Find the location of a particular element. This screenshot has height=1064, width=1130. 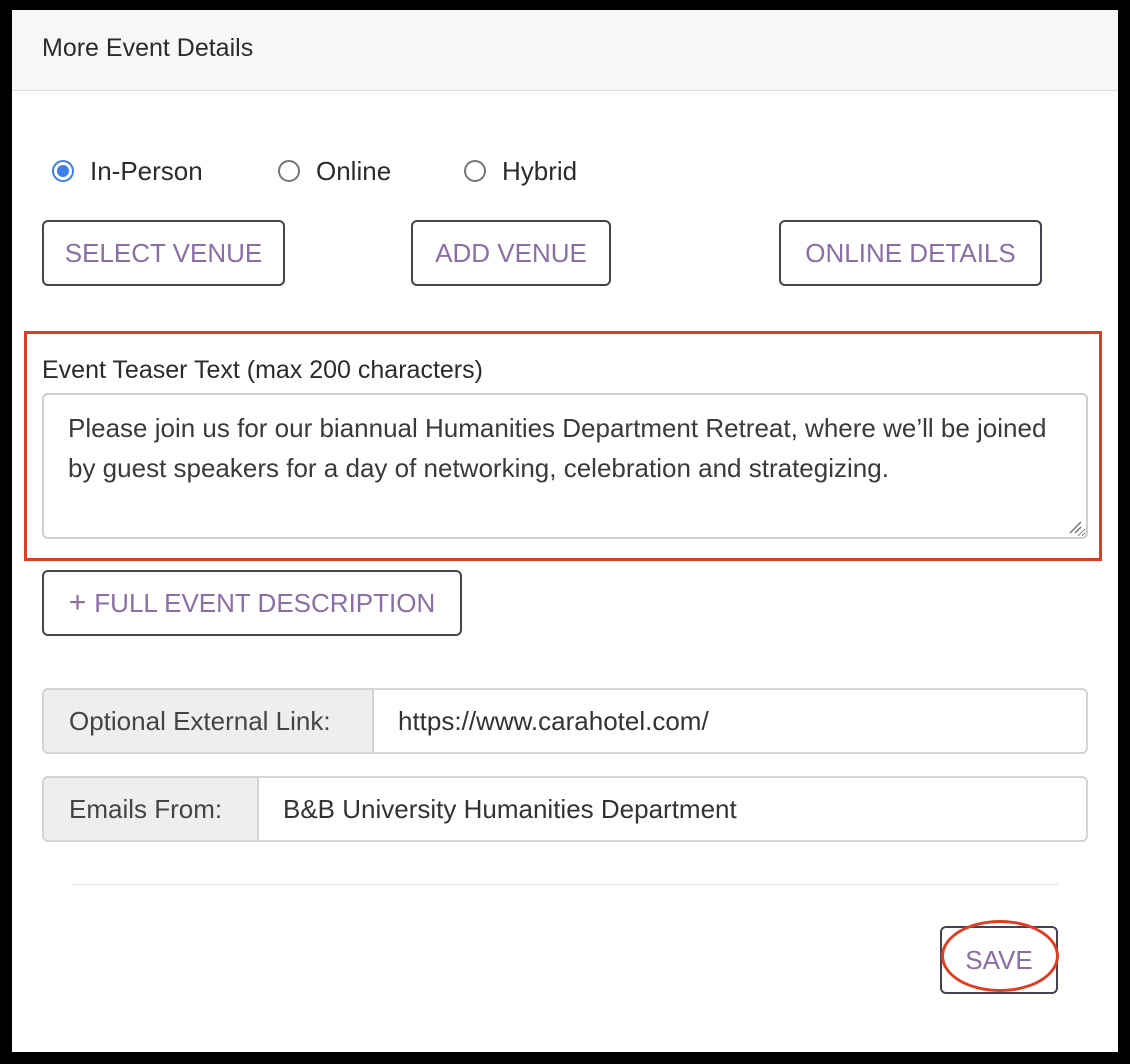

external-link-input is located at coordinates (730, 721).